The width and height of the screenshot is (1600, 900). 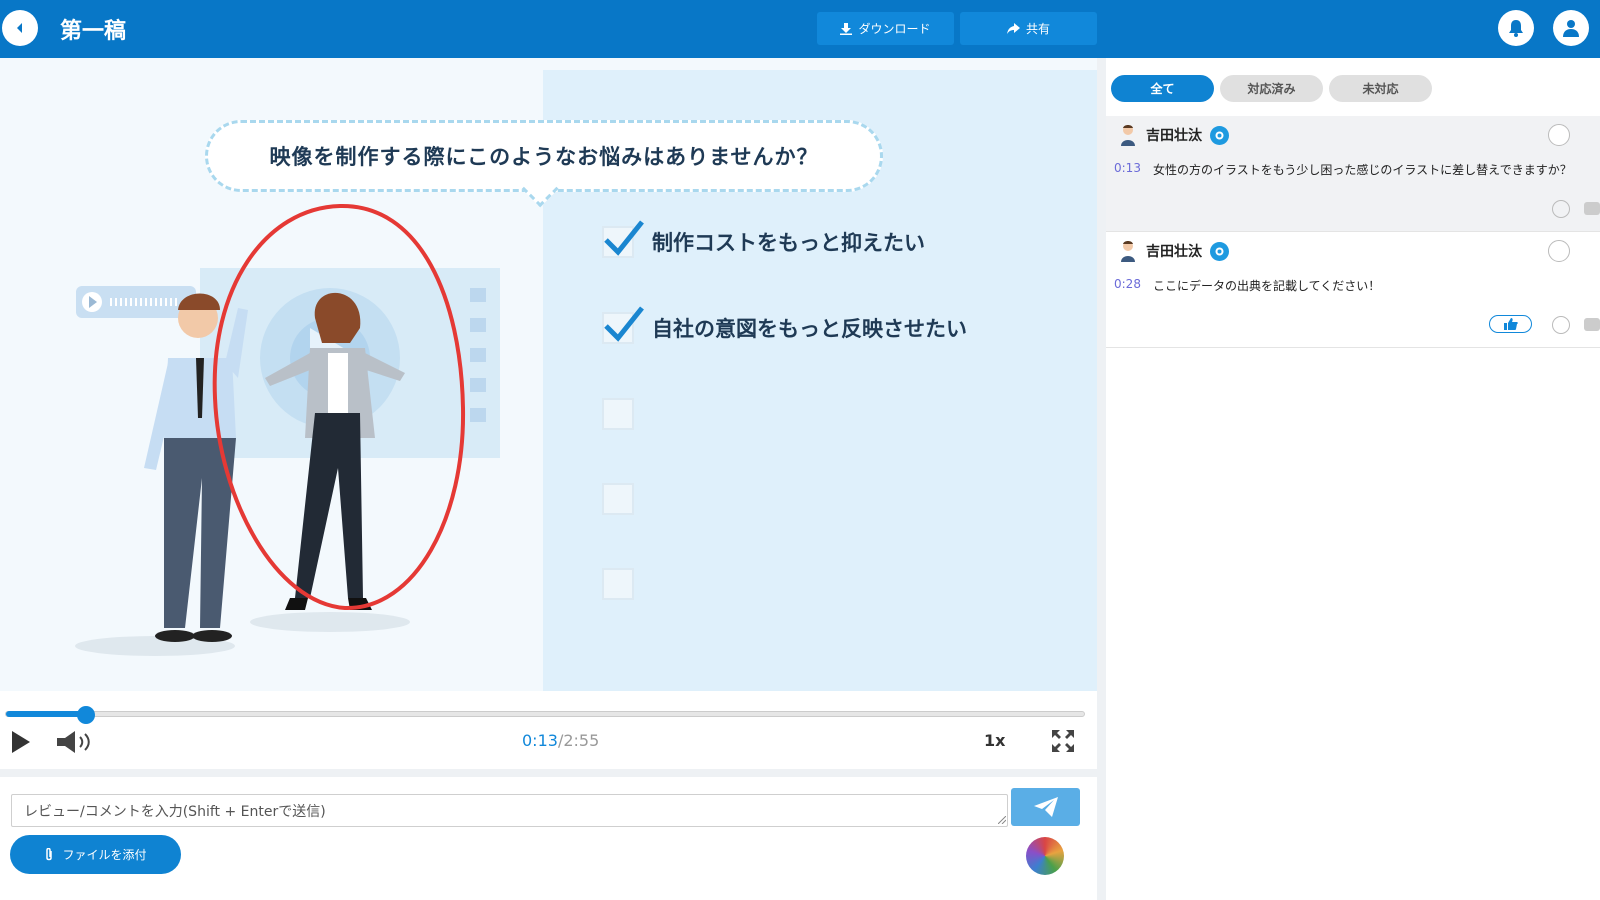 I want to click on notification-button, so click(x=1516, y=28).